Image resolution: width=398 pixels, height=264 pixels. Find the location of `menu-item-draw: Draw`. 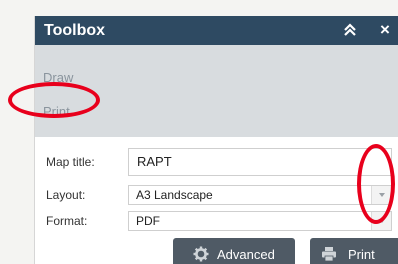

menu-item-draw: Draw is located at coordinates (216, 78).